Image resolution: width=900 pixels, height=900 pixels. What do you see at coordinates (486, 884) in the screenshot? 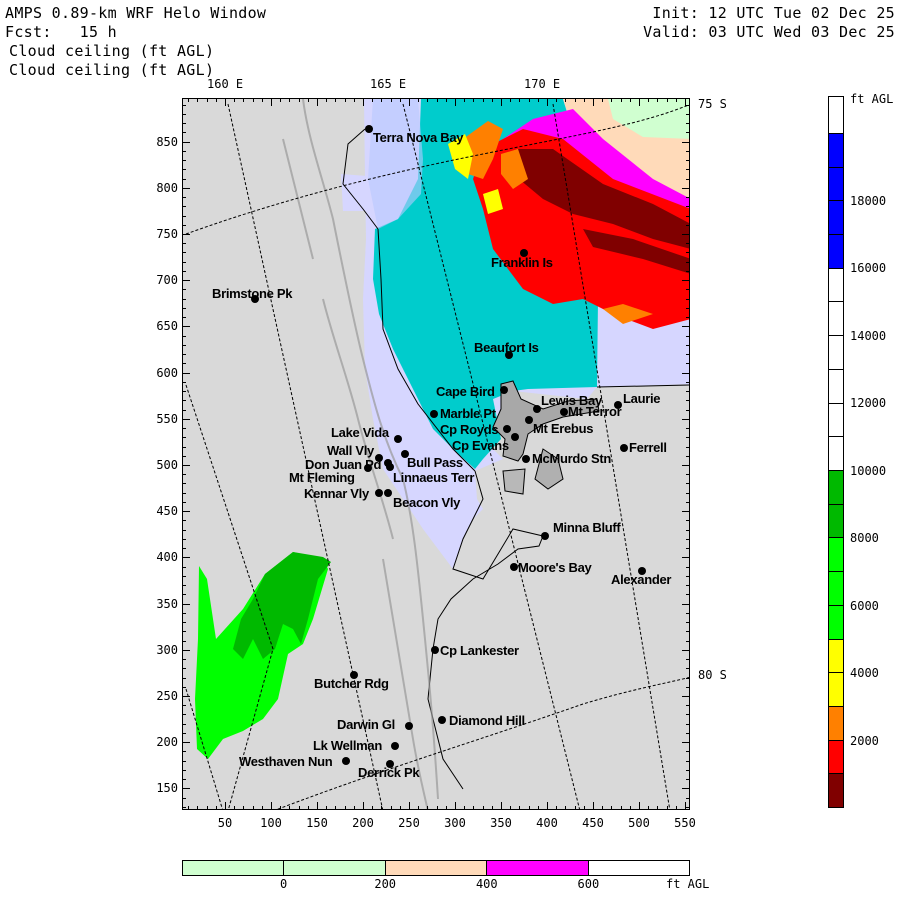
I see `low-colorbar-label: 400` at bounding box center [486, 884].